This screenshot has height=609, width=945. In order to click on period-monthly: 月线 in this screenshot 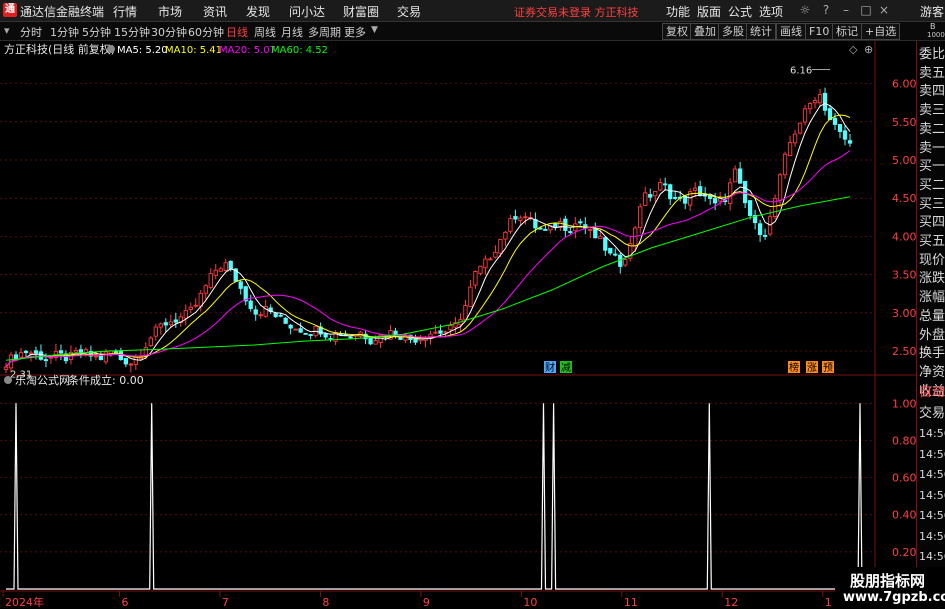, I will do `click(292, 32)`.